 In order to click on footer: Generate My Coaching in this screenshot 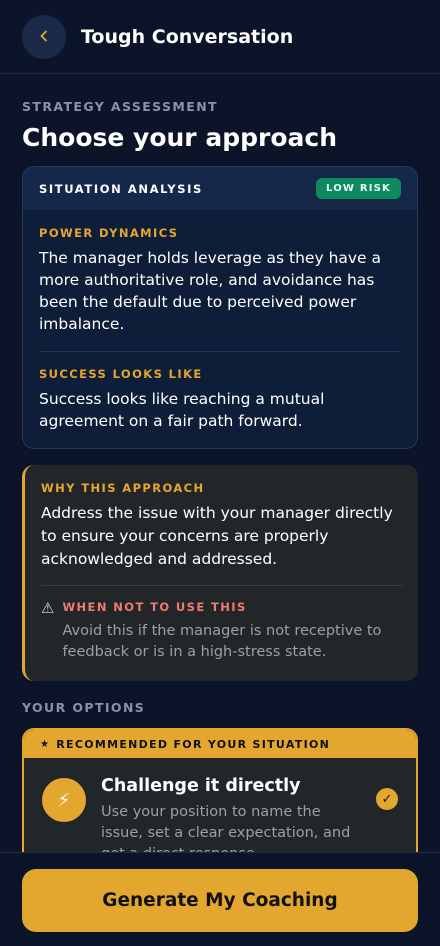, I will do `click(220, 899)`.